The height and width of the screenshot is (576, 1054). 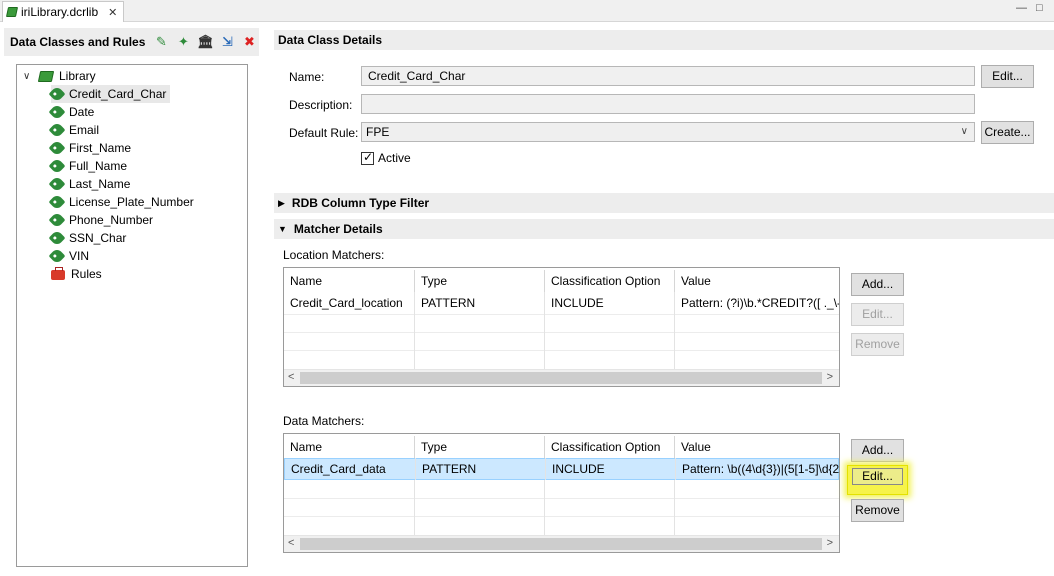 What do you see at coordinates (281, 202) in the screenshot?
I see `chevron-right-icon: ▶` at bounding box center [281, 202].